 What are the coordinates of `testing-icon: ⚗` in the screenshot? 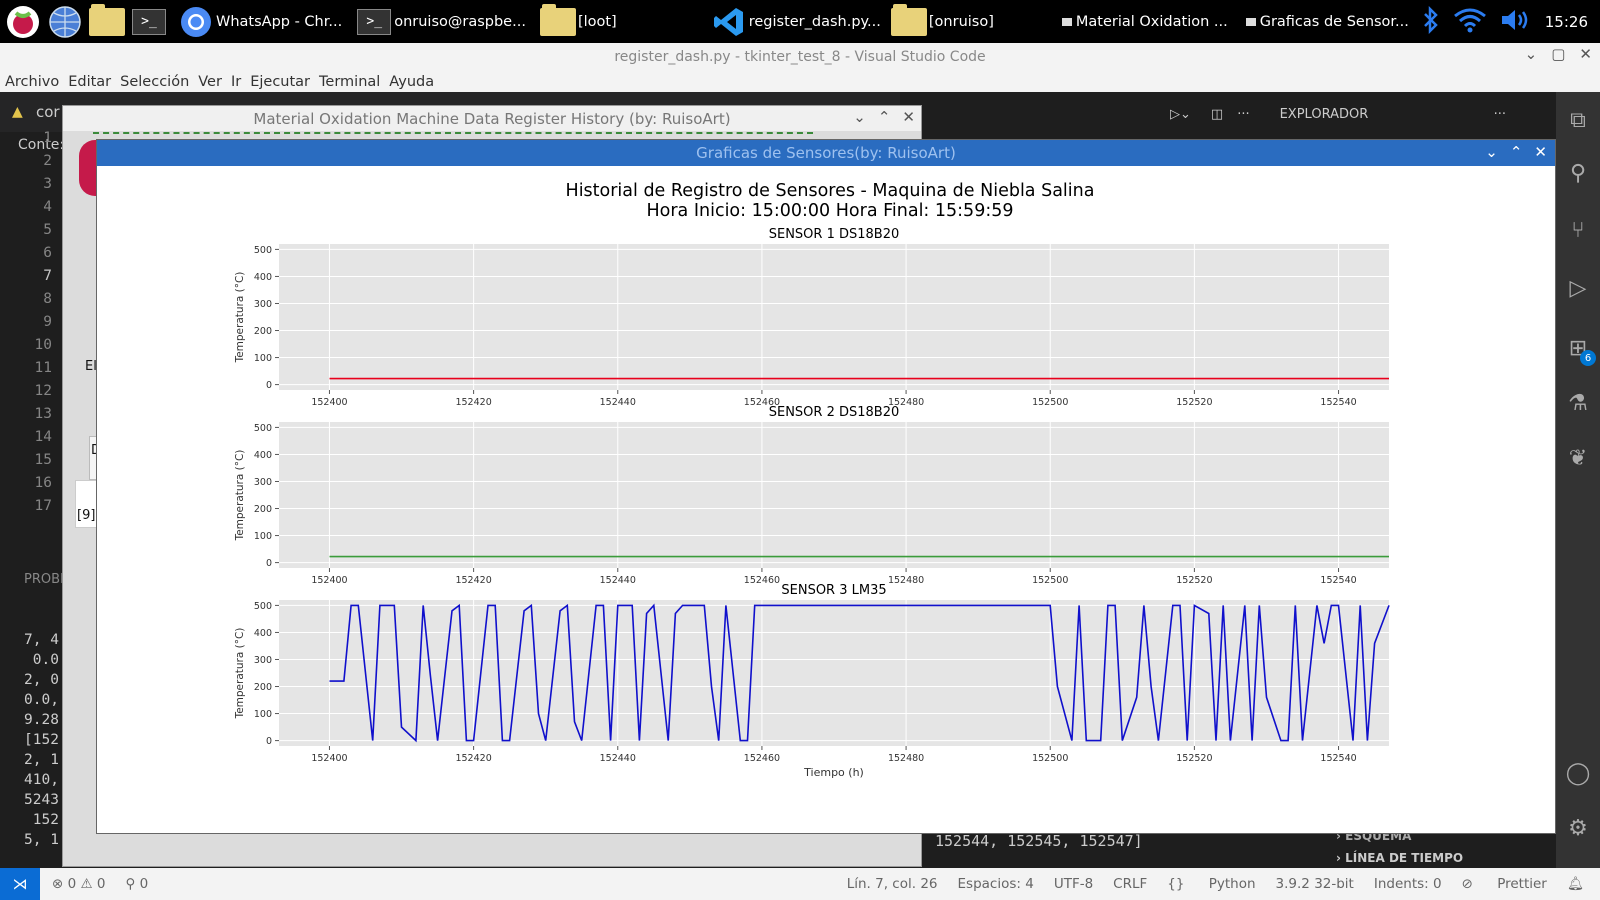 It's located at (1578, 403).